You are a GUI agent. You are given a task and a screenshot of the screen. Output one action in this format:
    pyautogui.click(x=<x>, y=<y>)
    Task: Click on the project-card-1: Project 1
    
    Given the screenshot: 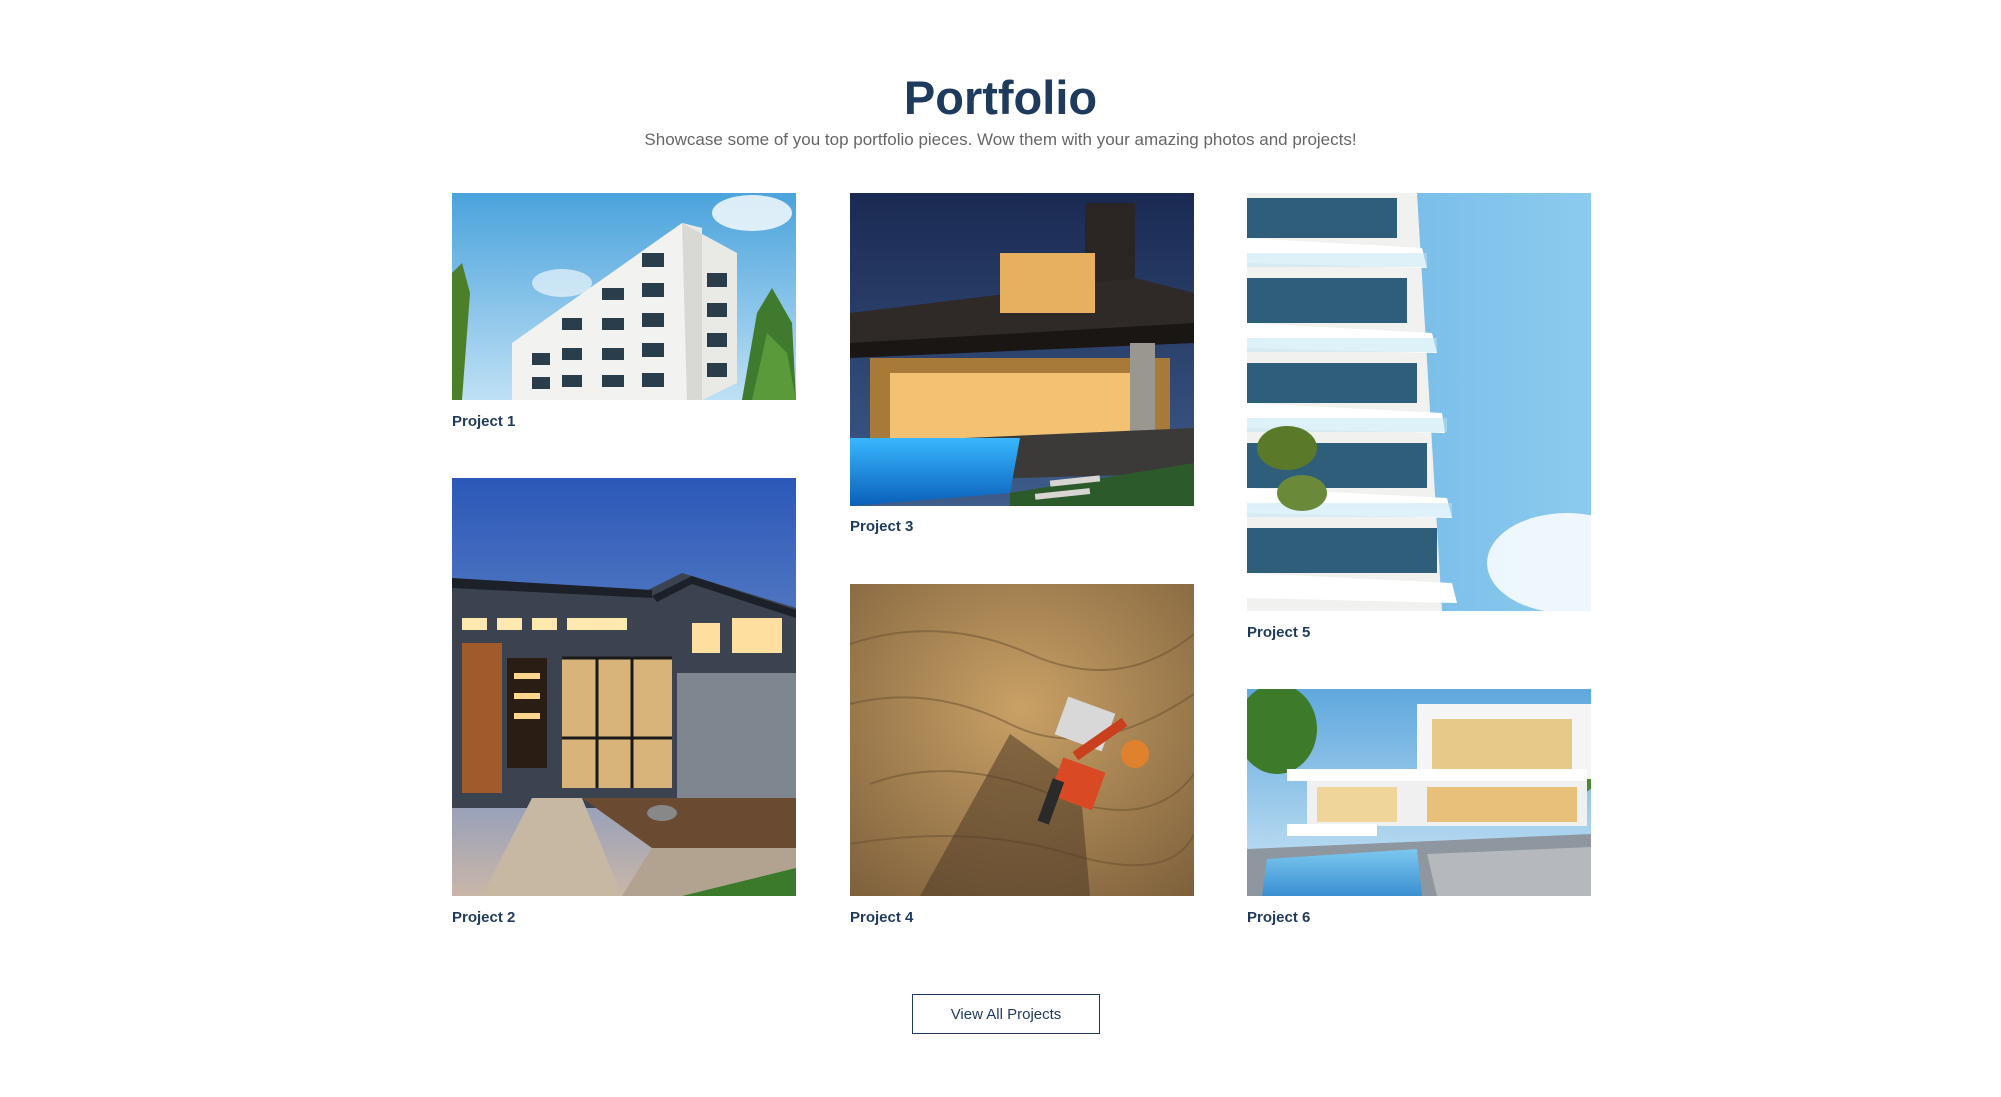 What is the action you would take?
    pyautogui.click(x=624, y=313)
    